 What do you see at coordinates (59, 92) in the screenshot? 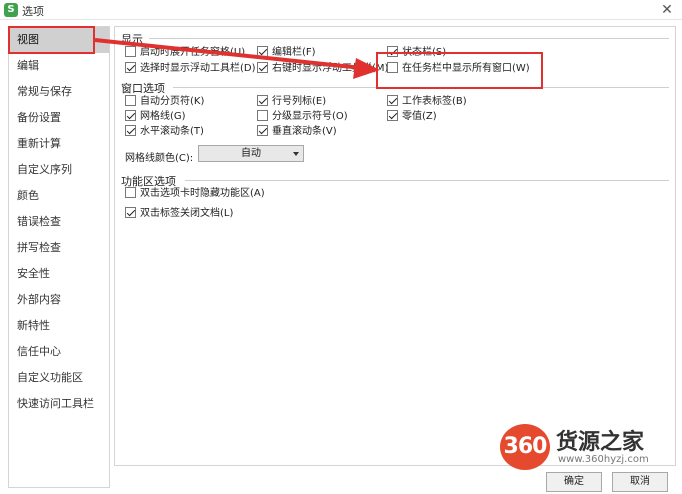
I see `sidebar-item-general-save: 常规与保存` at bounding box center [59, 92].